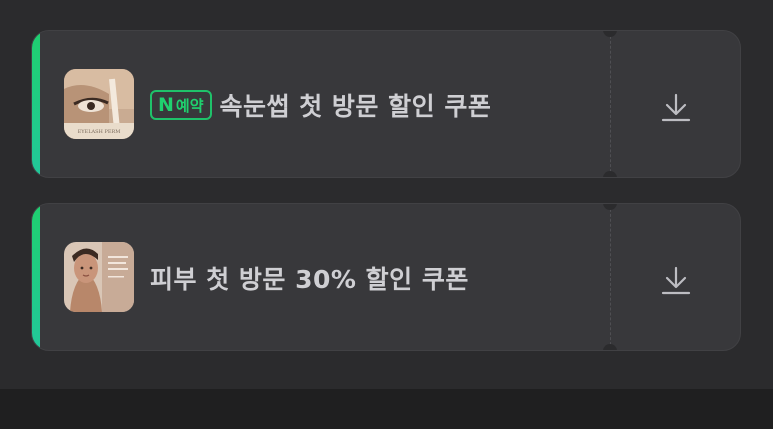 The height and width of the screenshot is (429, 773). What do you see at coordinates (386, 409) in the screenshot?
I see `page-footer-band` at bounding box center [386, 409].